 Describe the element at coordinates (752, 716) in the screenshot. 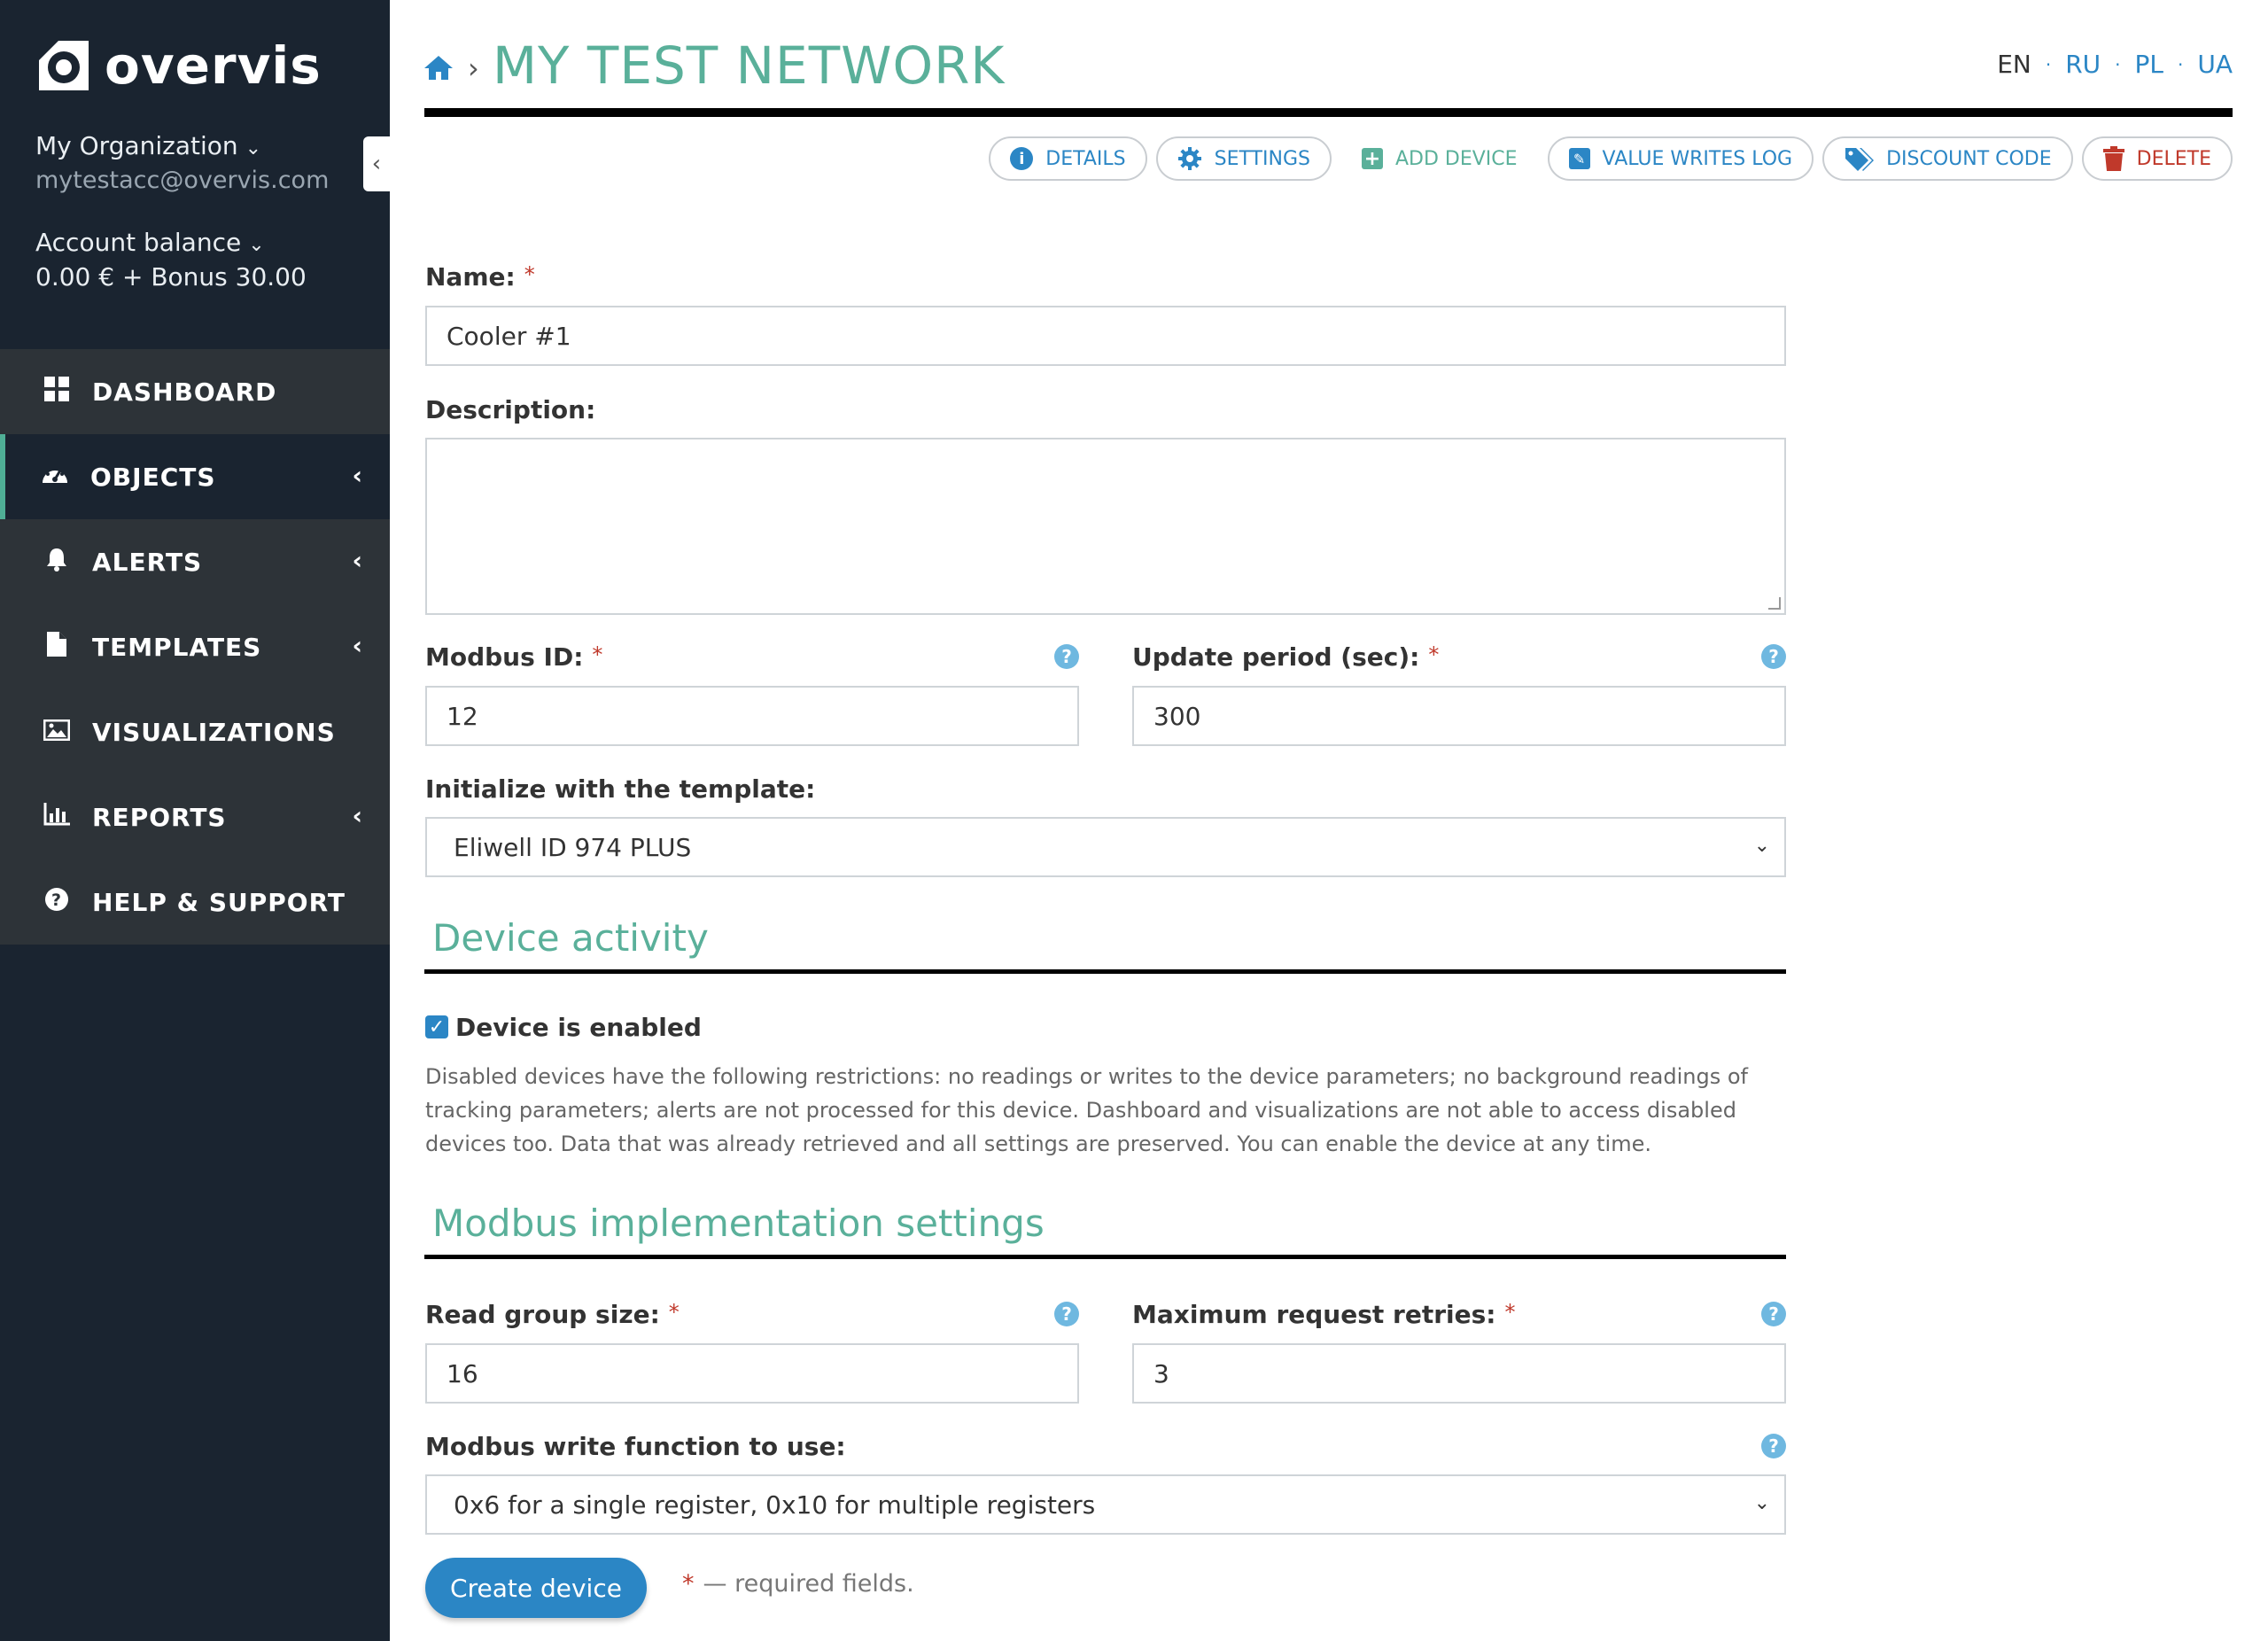

I see `modbus-id-input: 12` at that location.